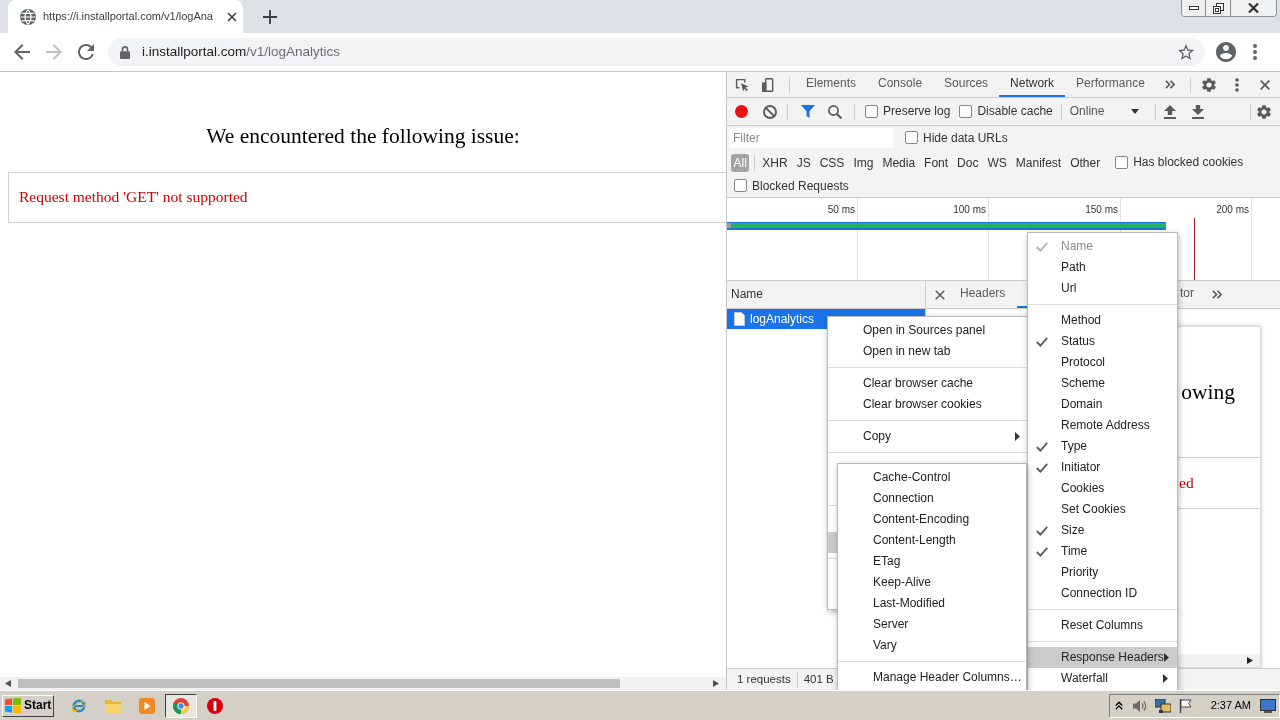  What do you see at coordinates (319, 683) in the screenshot?
I see `scrollbar-thumb` at bounding box center [319, 683].